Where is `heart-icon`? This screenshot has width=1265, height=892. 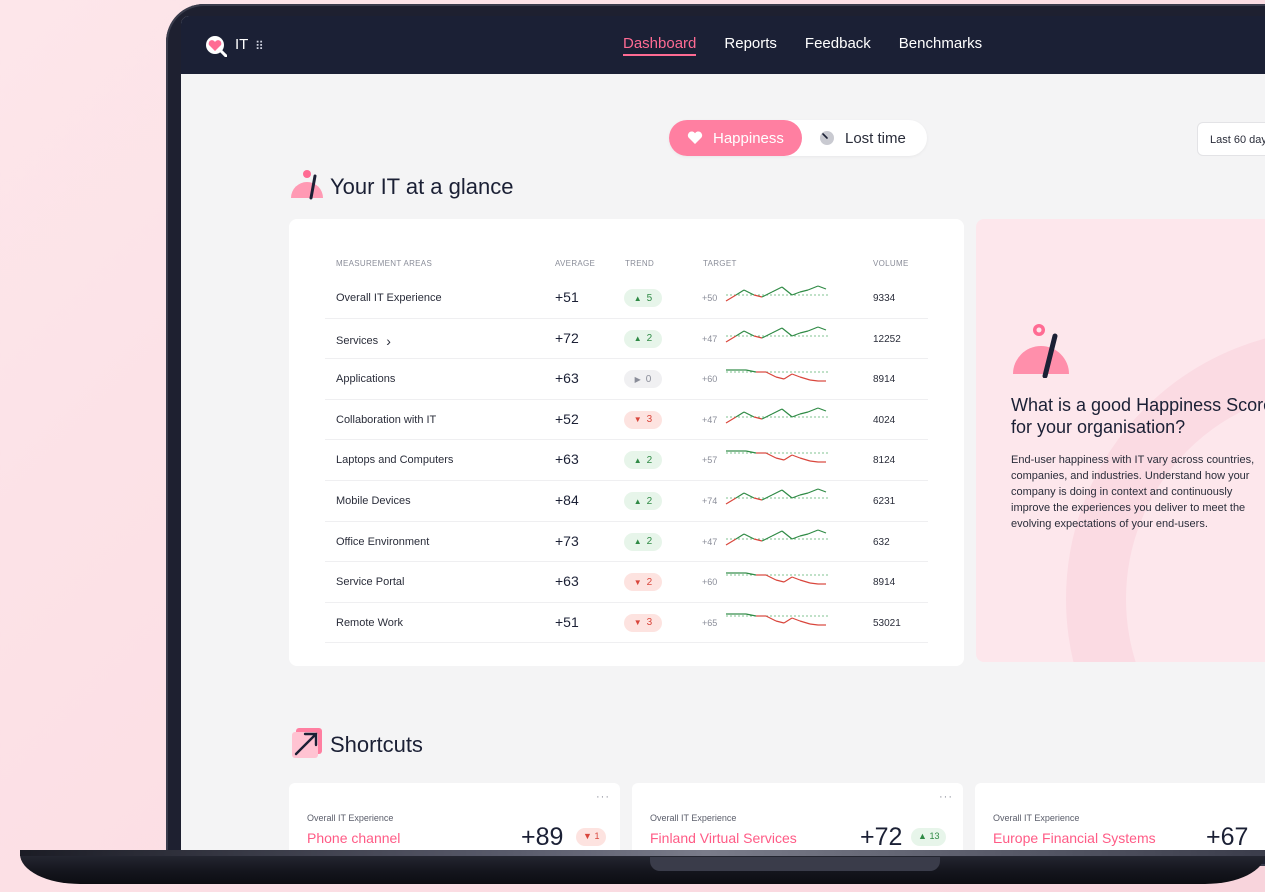
heart-icon is located at coordinates (695, 137).